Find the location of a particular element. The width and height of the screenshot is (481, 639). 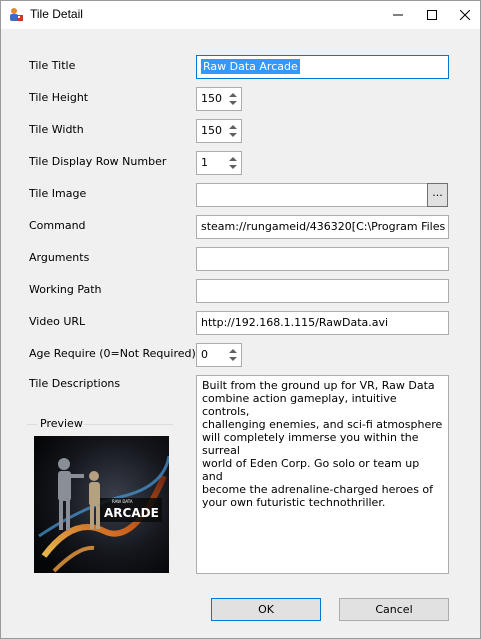

tile-title-input: Raw Data Arcade is located at coordinates (322, 67).